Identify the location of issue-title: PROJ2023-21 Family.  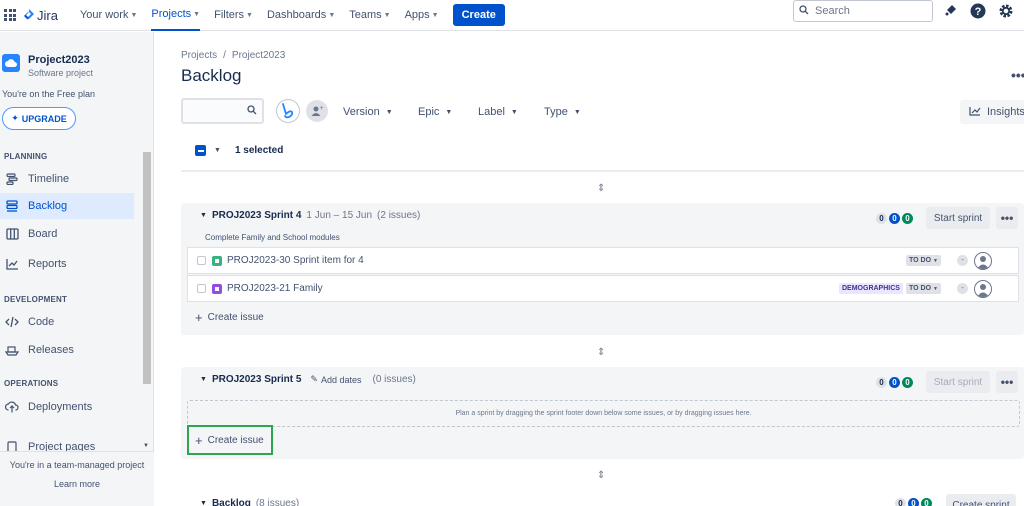
(275, 288).